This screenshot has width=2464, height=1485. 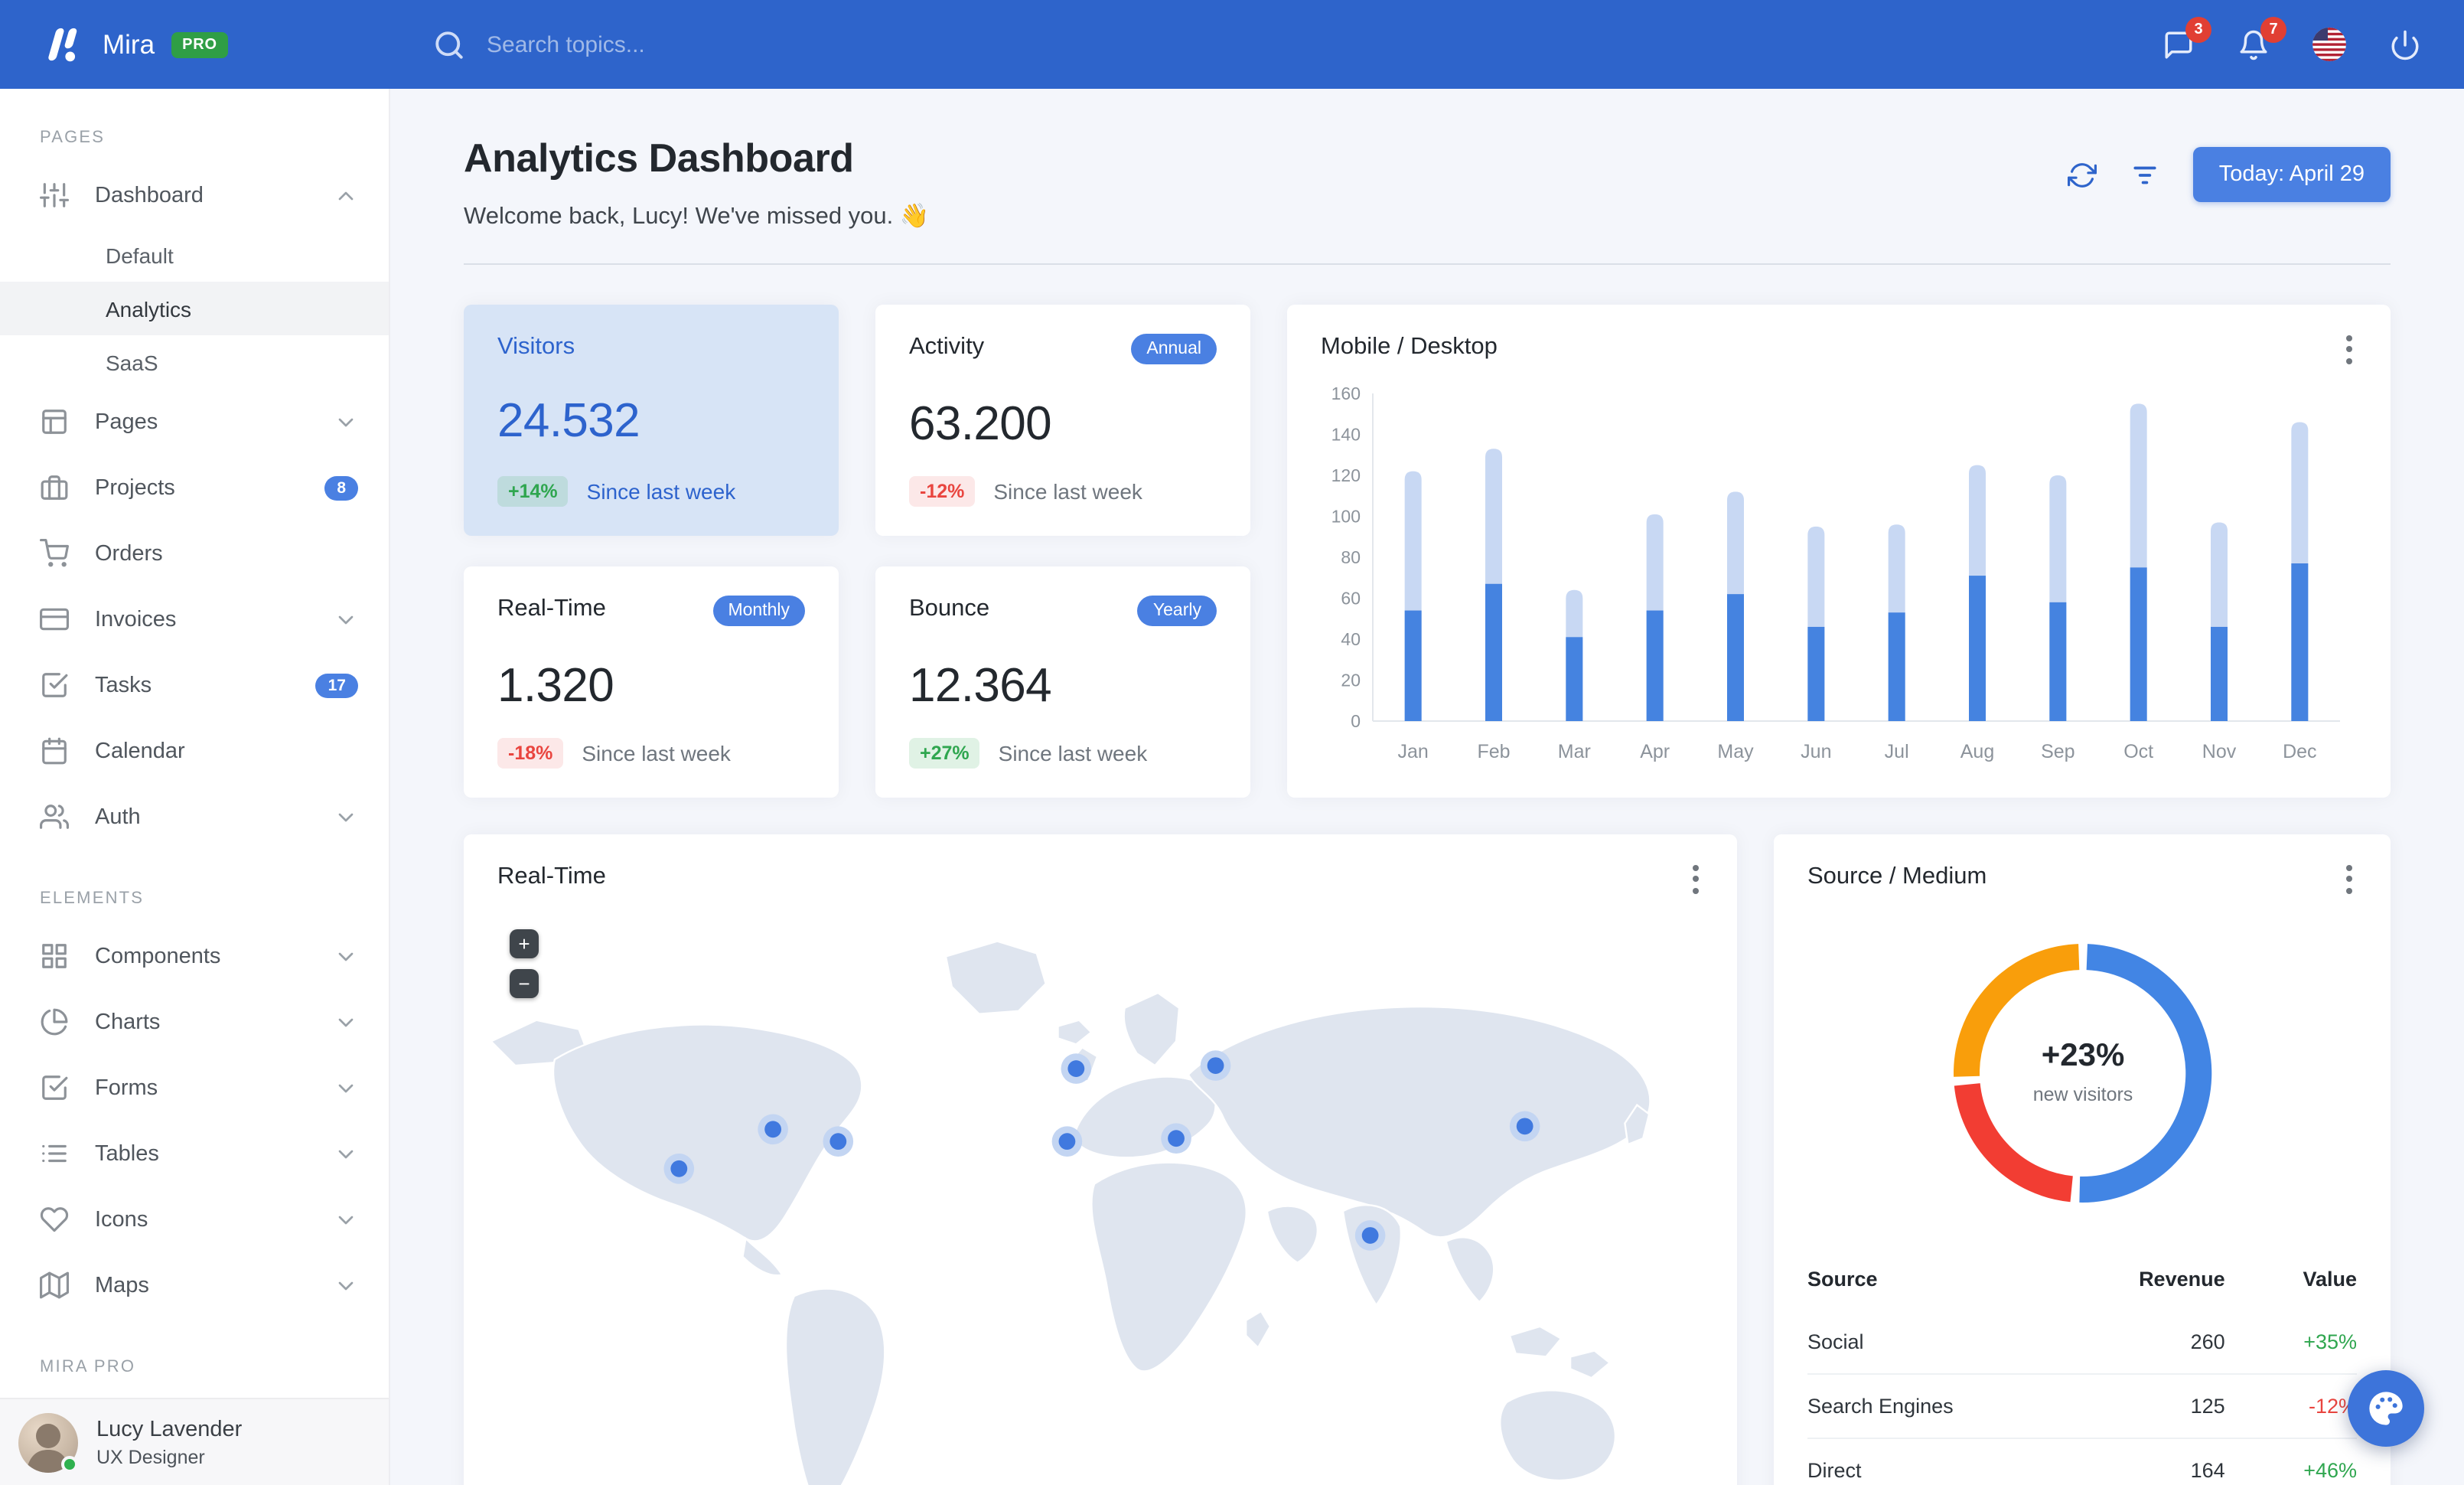 I want to click on us-flag-icon, so click(x=2329, y=44).